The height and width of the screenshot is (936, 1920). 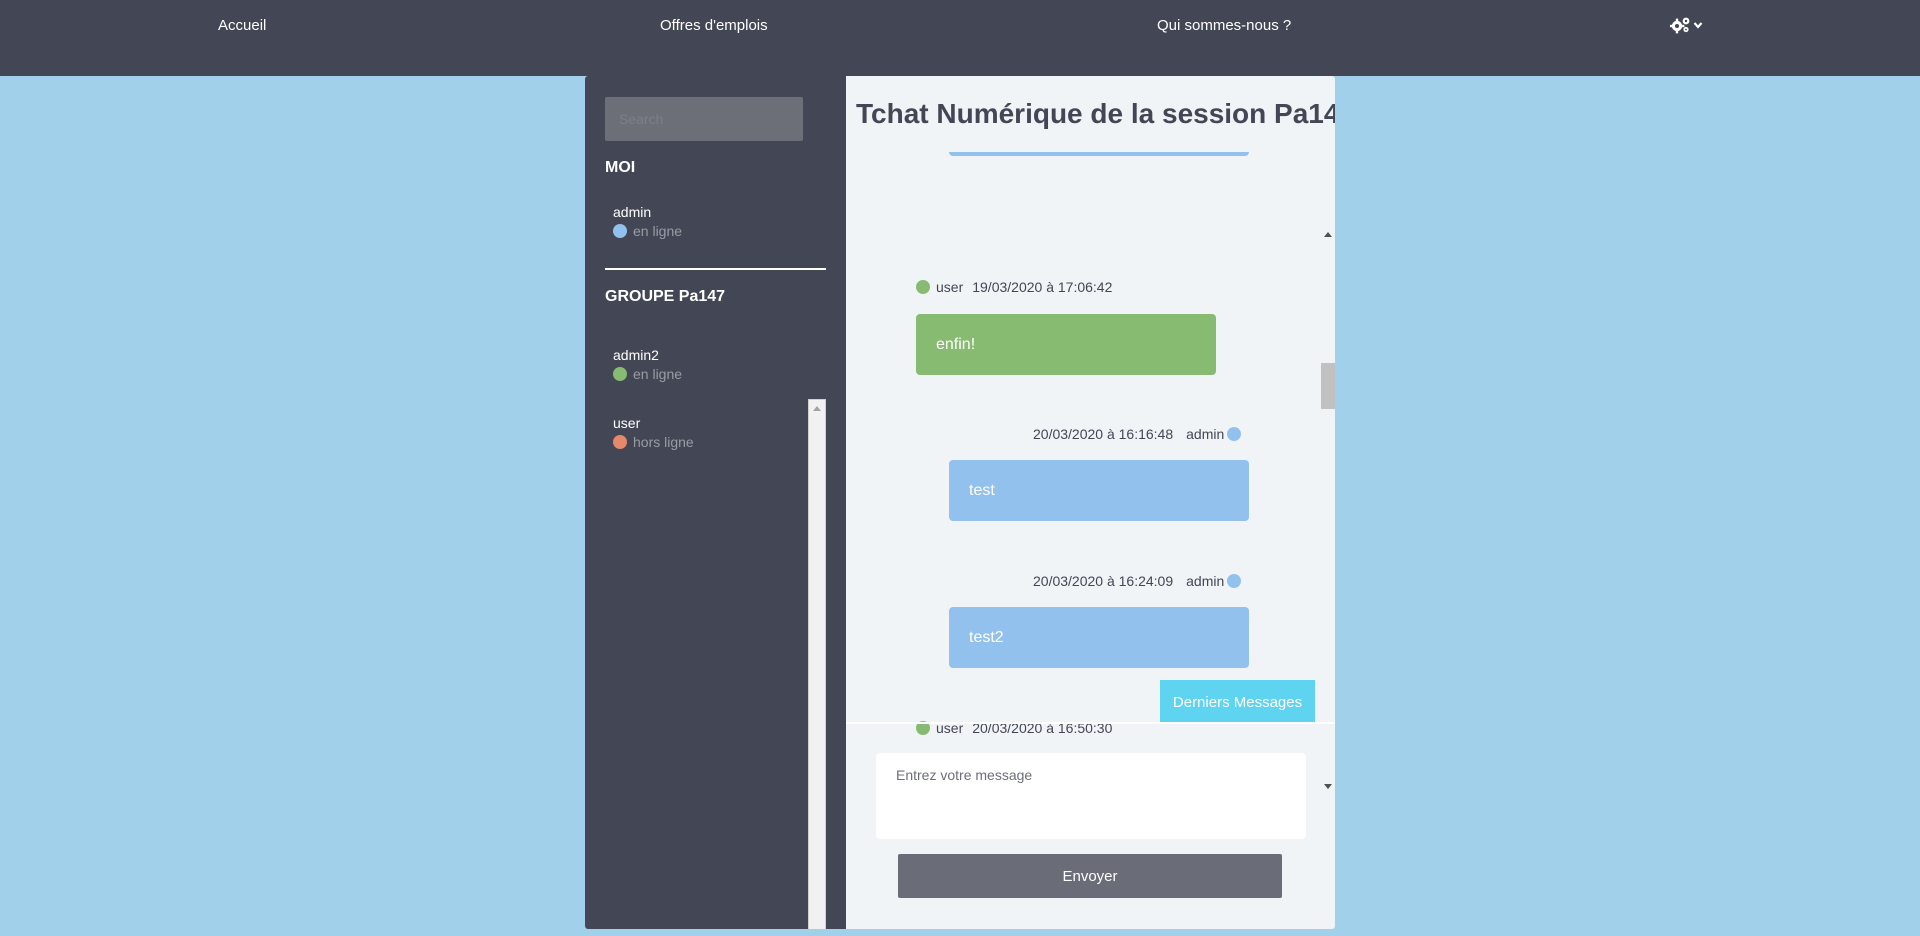 I want to click on send-button: Envoyer, so click(x=1090, y=876).